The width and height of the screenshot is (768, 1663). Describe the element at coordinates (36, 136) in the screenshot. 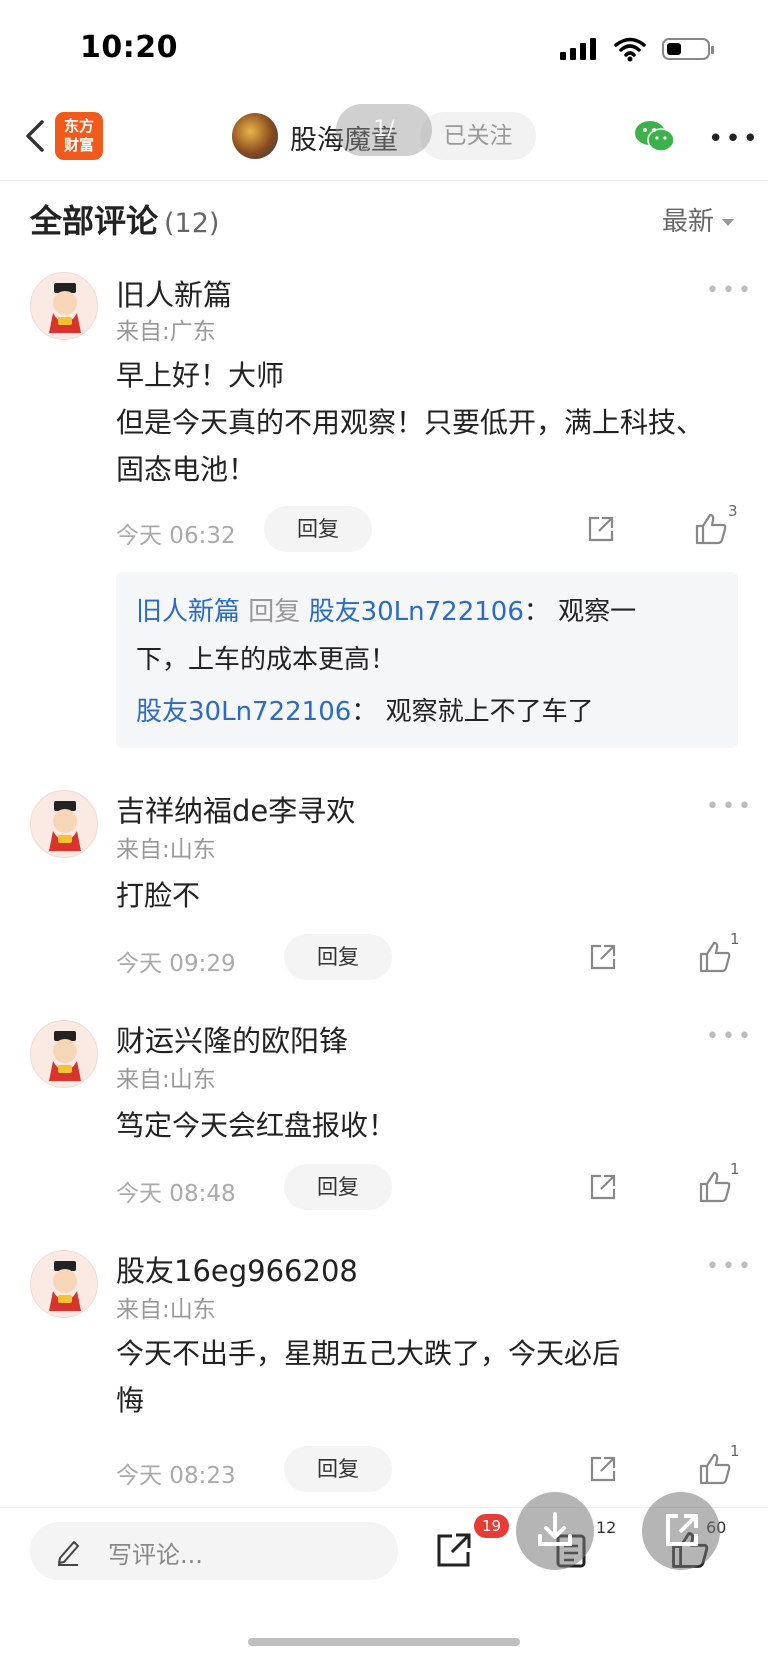

I see `back-arrow-icon` at that location.